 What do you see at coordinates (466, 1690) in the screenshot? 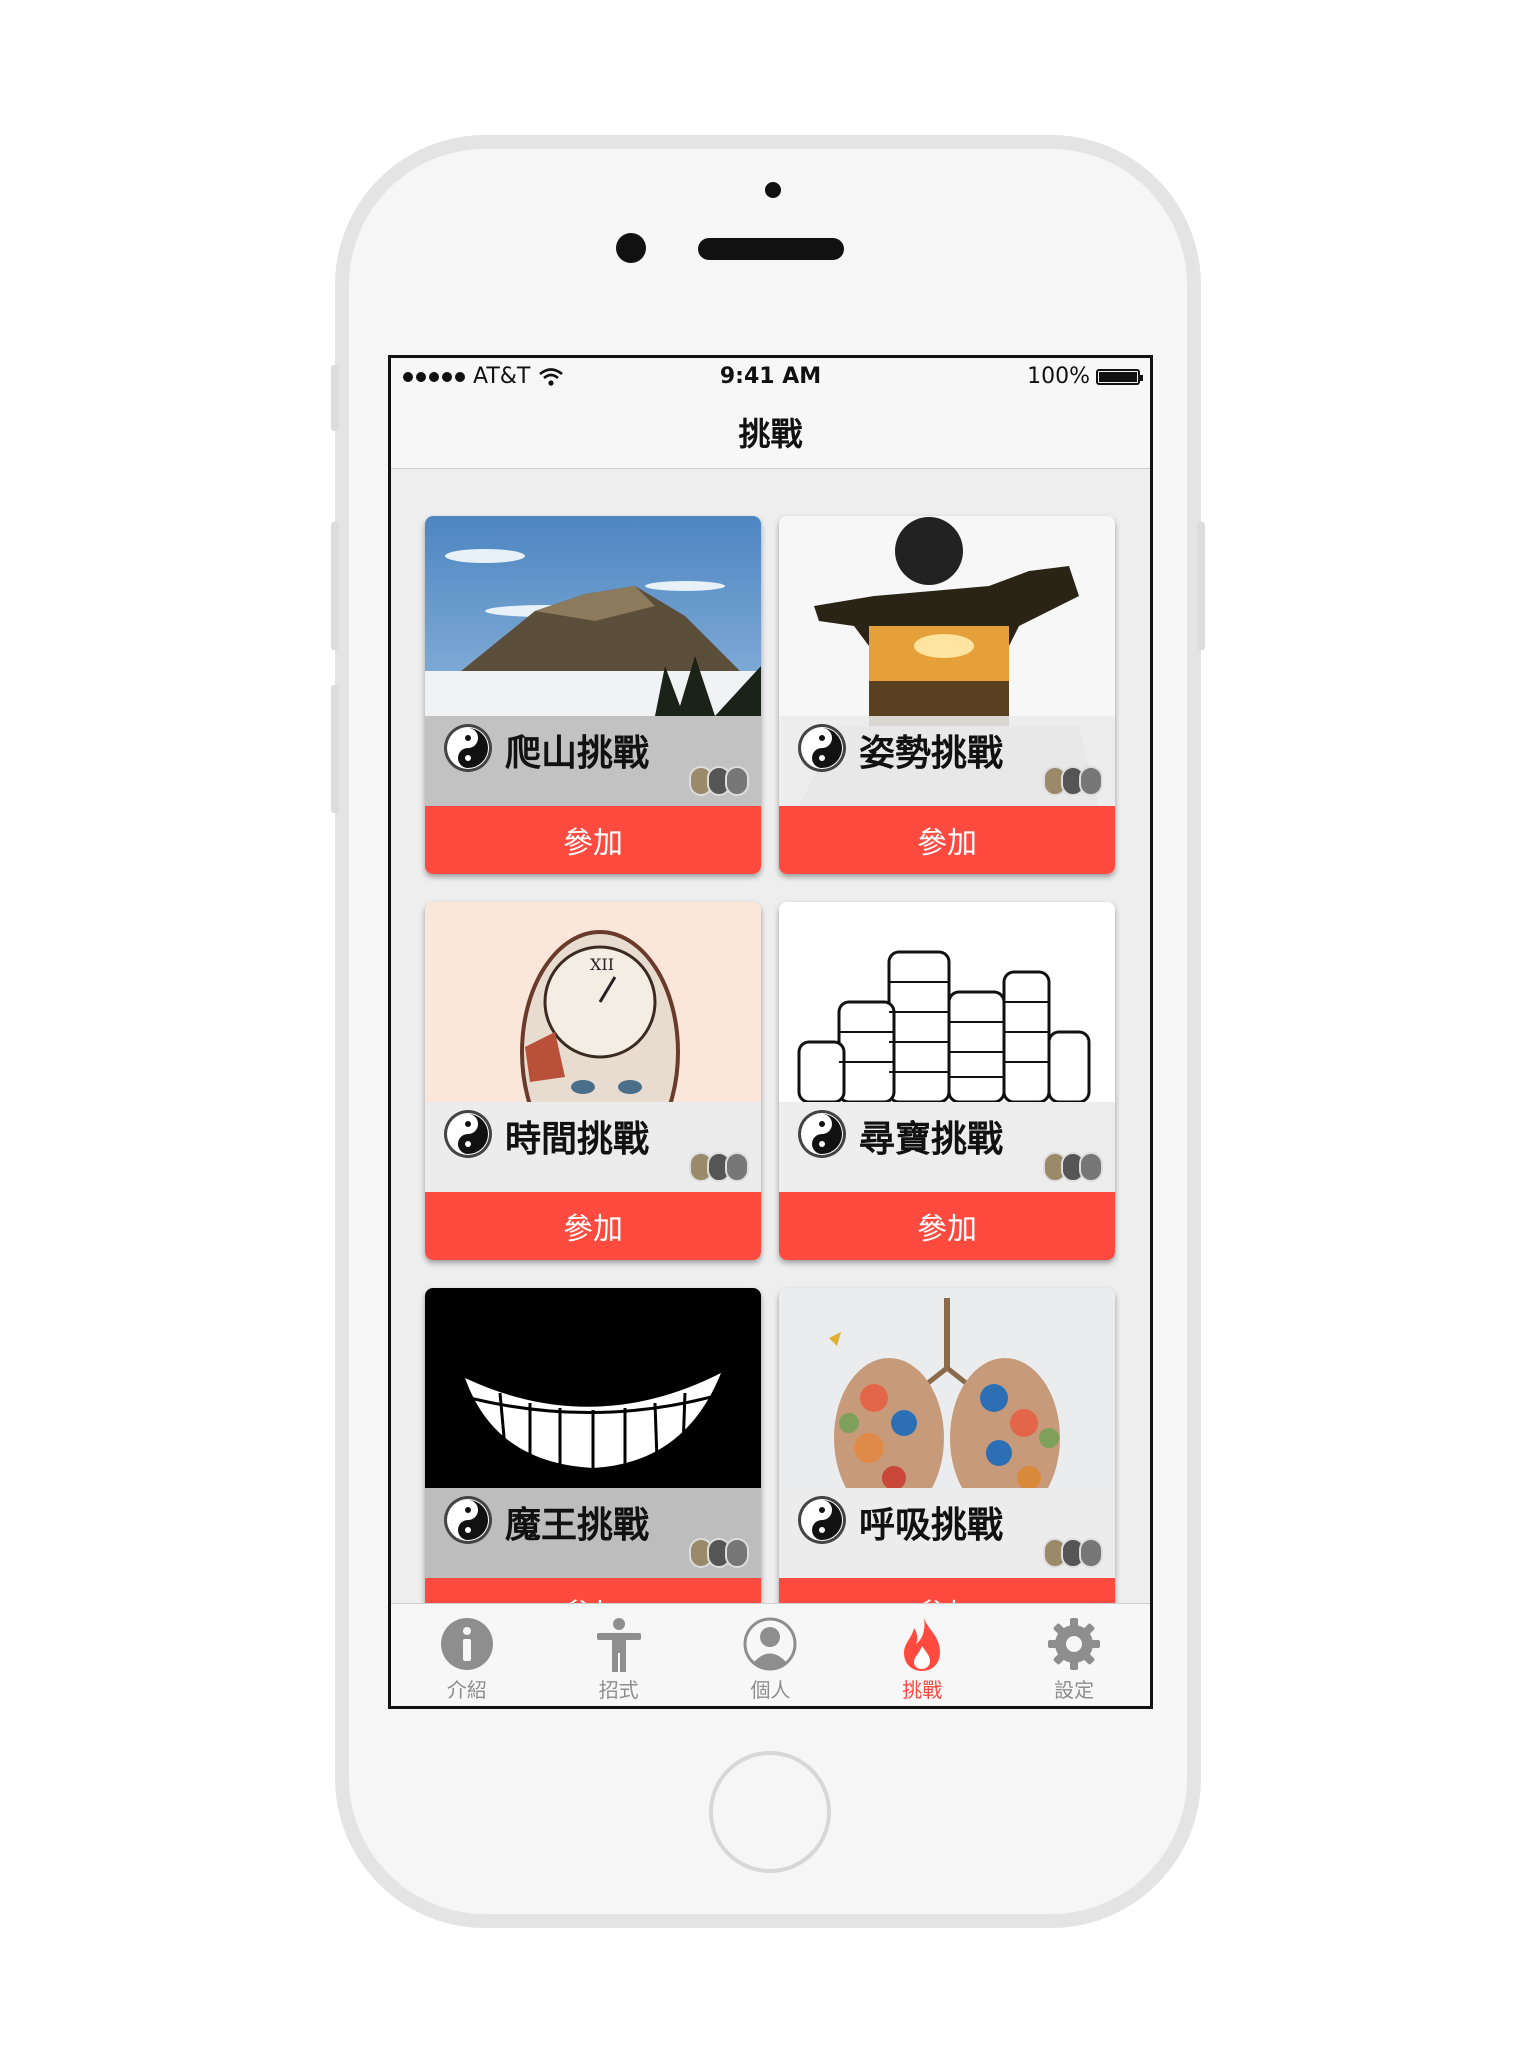
I see `tab-label: 介紹` at bounding box center [466, 1690].